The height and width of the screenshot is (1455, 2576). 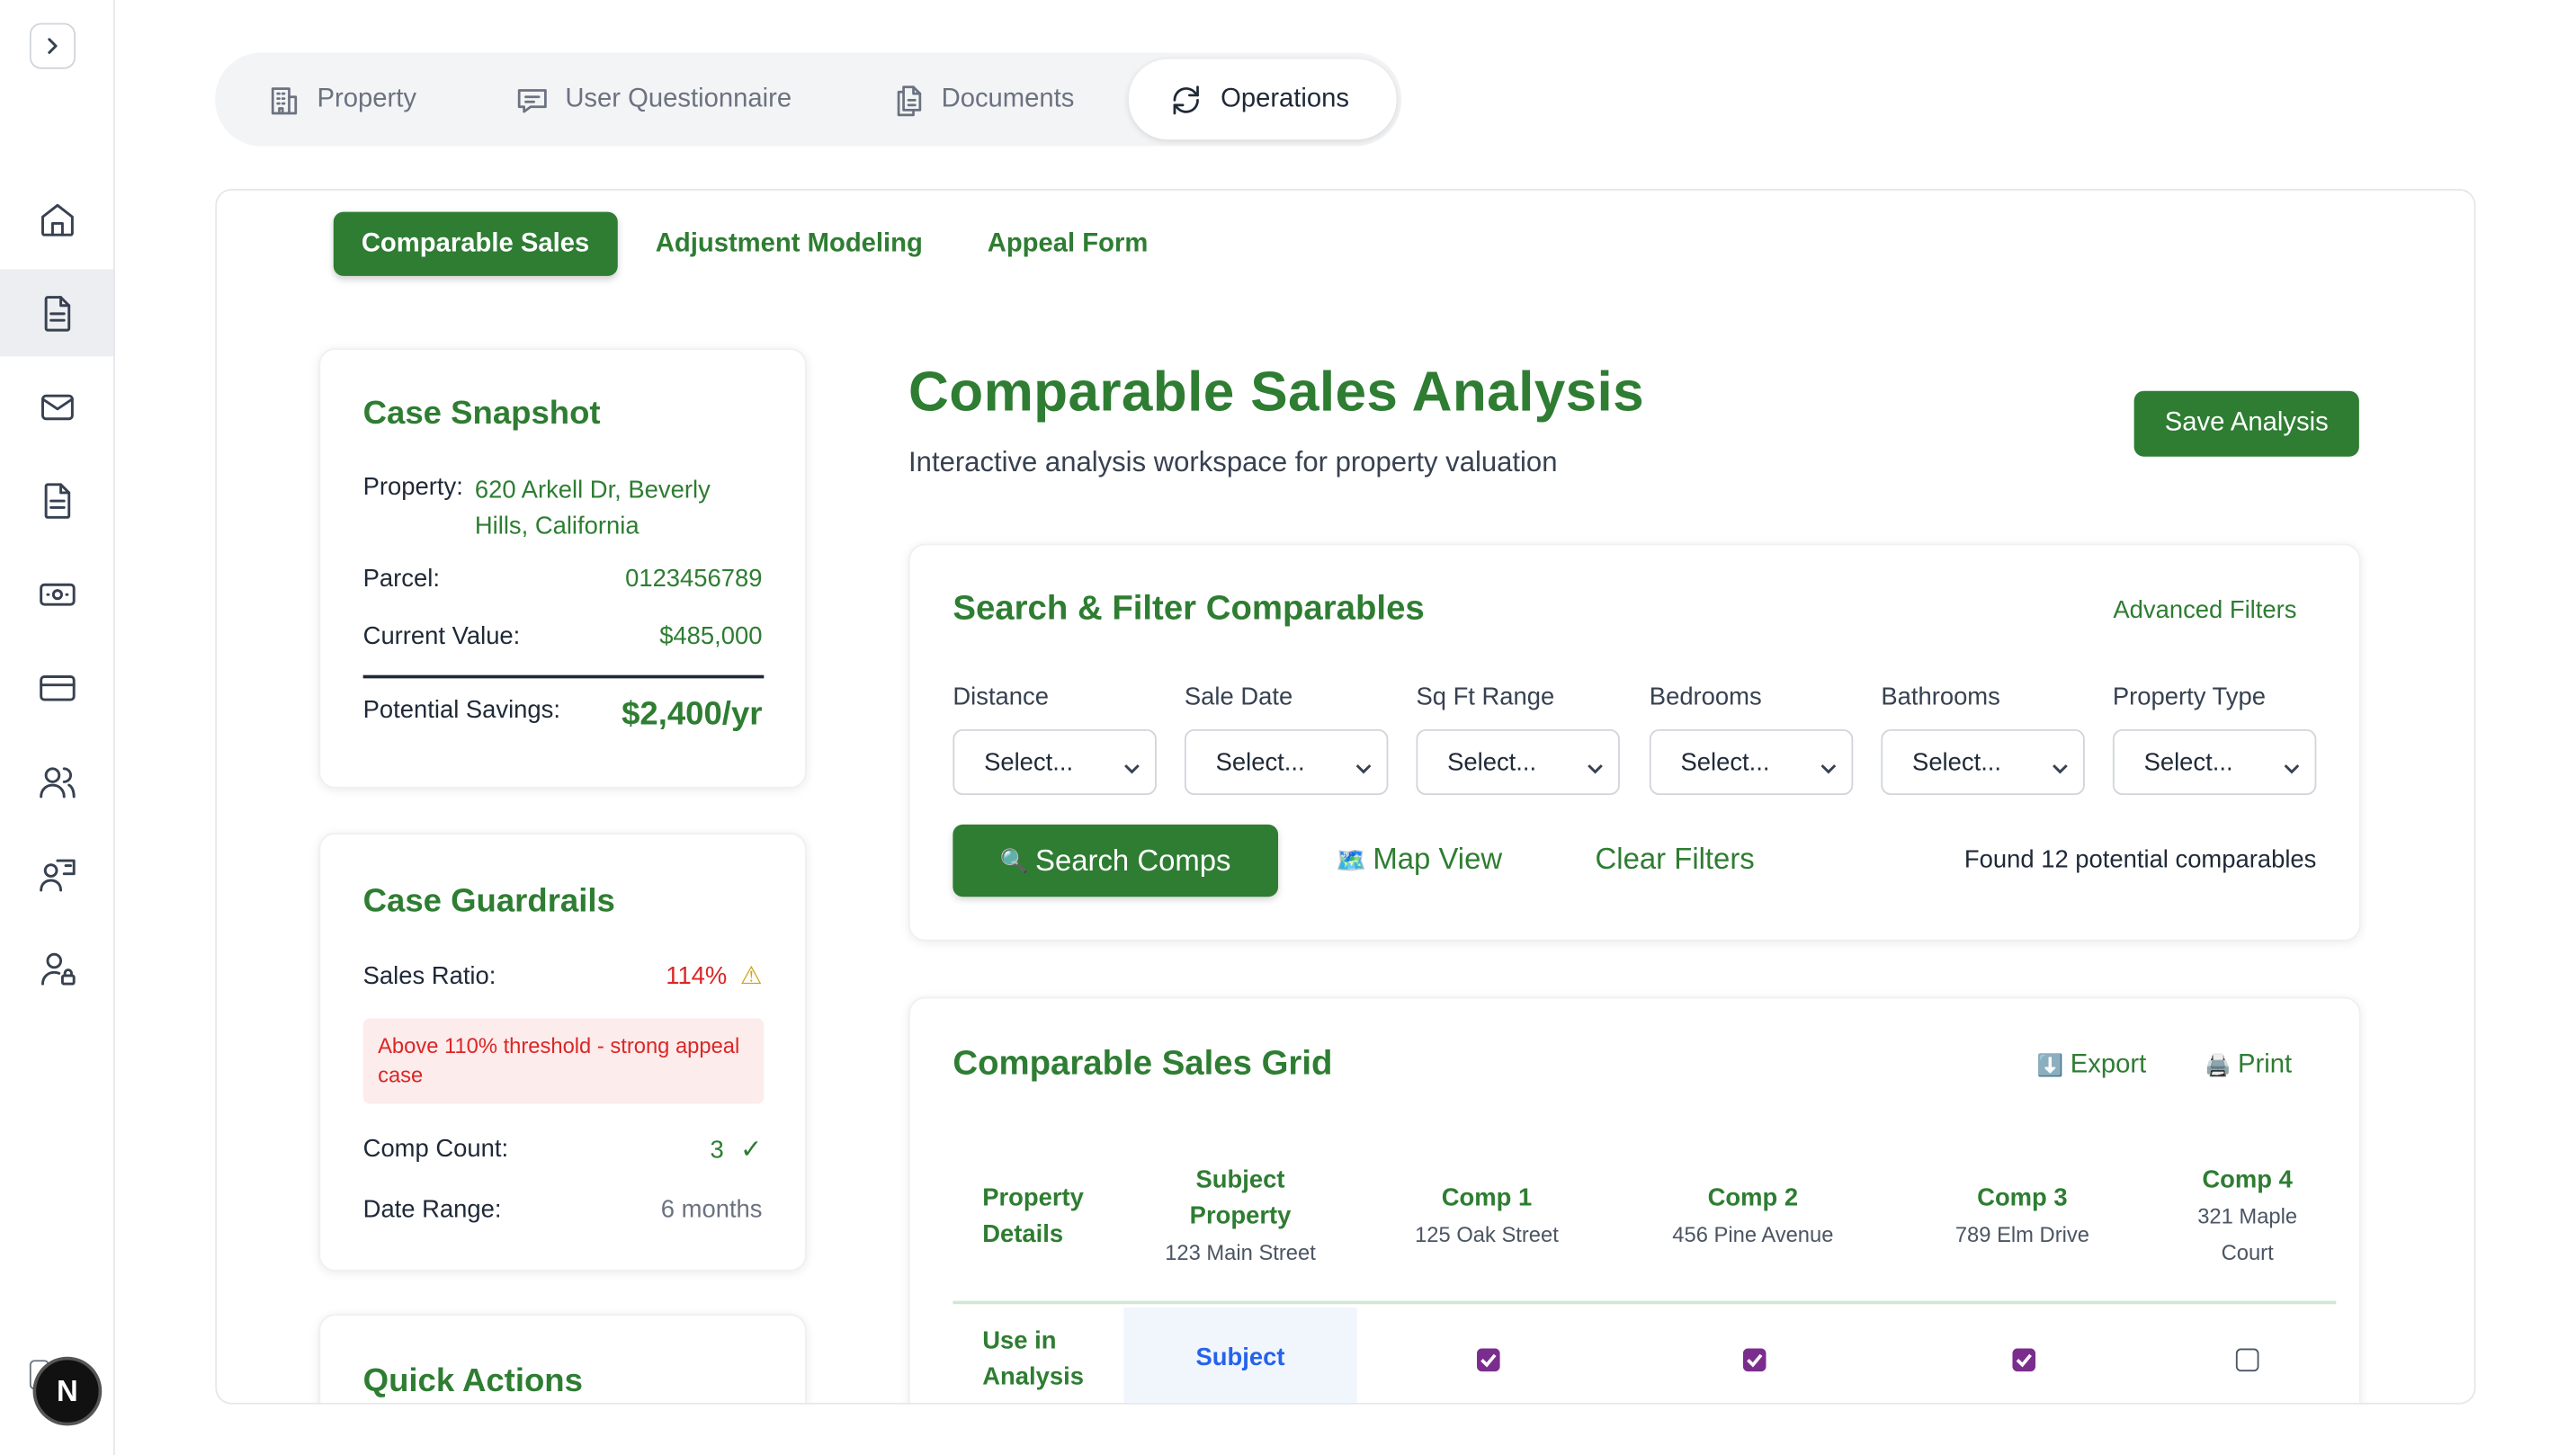 I want to click on tab-documents: Documents, so click(x=983, y=99).